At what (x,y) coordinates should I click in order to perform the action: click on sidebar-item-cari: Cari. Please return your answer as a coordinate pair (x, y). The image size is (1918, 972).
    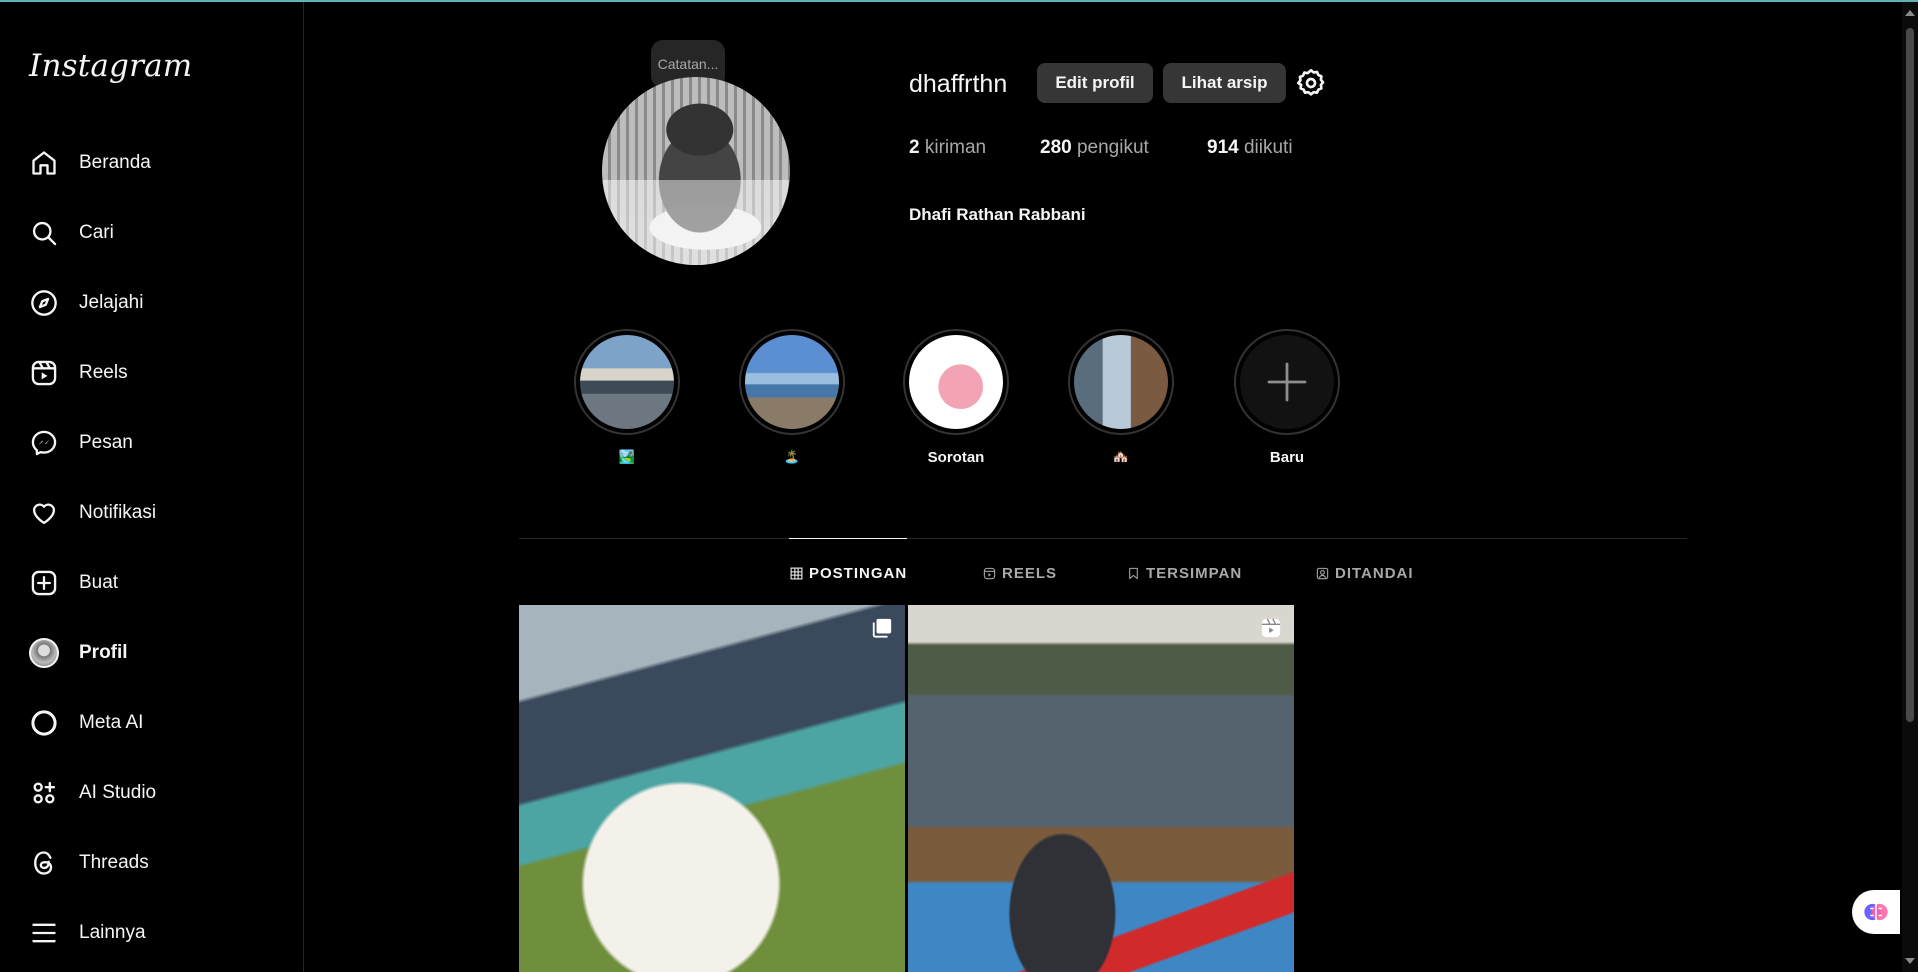
    Looking at the image, I should click on (151, 233).